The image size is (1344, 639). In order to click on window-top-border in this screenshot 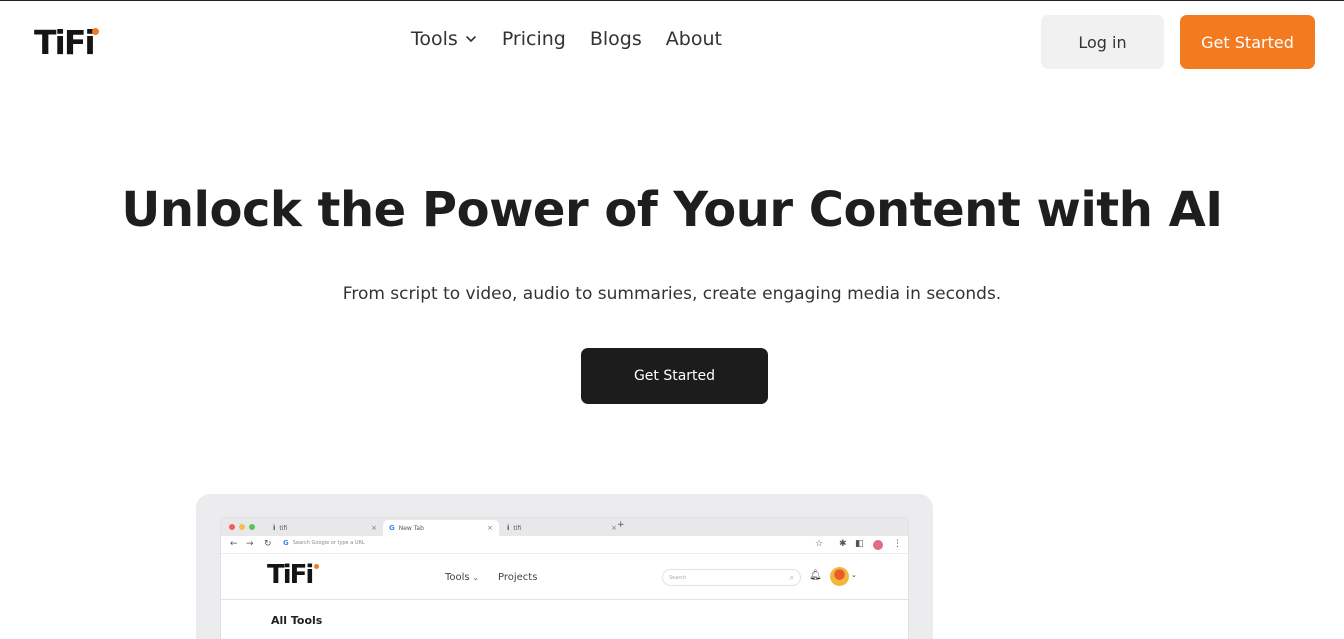, I will do `click(672, 0)`.